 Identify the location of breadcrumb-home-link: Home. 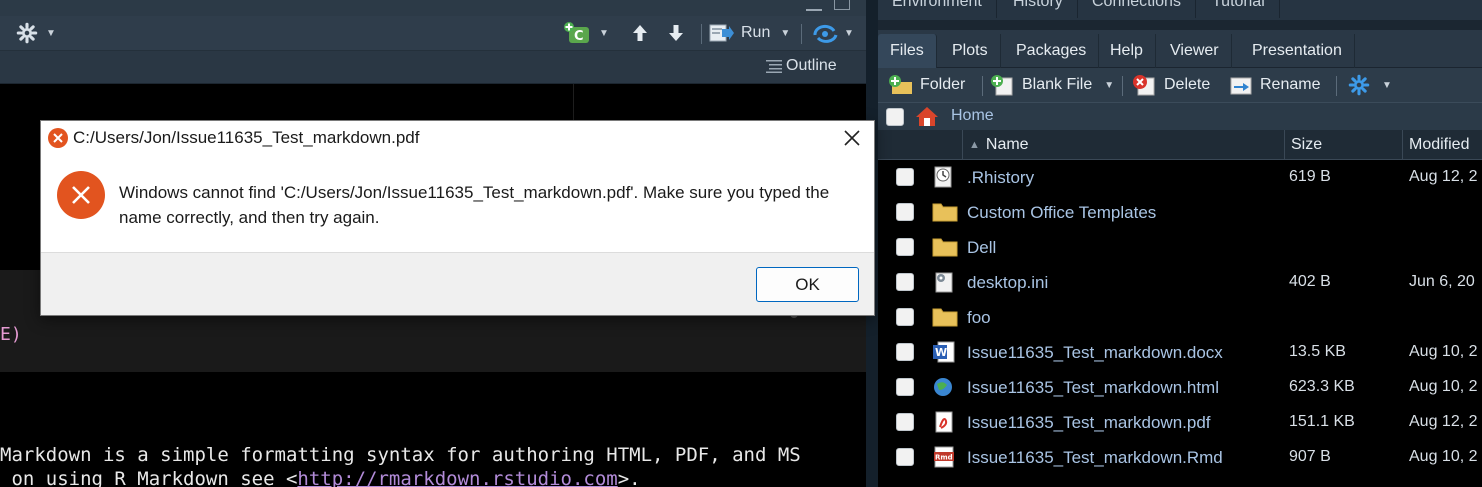
(972, 116).